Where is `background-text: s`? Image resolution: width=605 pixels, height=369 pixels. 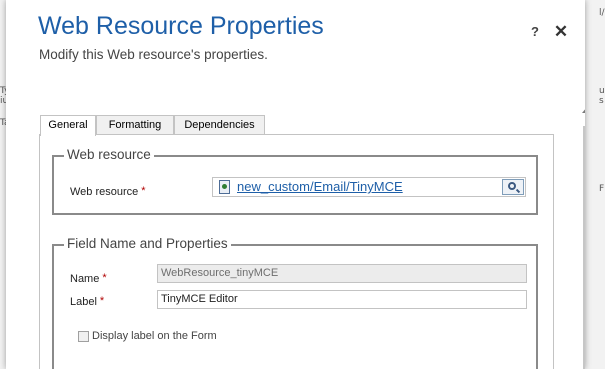
background-text: s is located at coordinates (601, 101).